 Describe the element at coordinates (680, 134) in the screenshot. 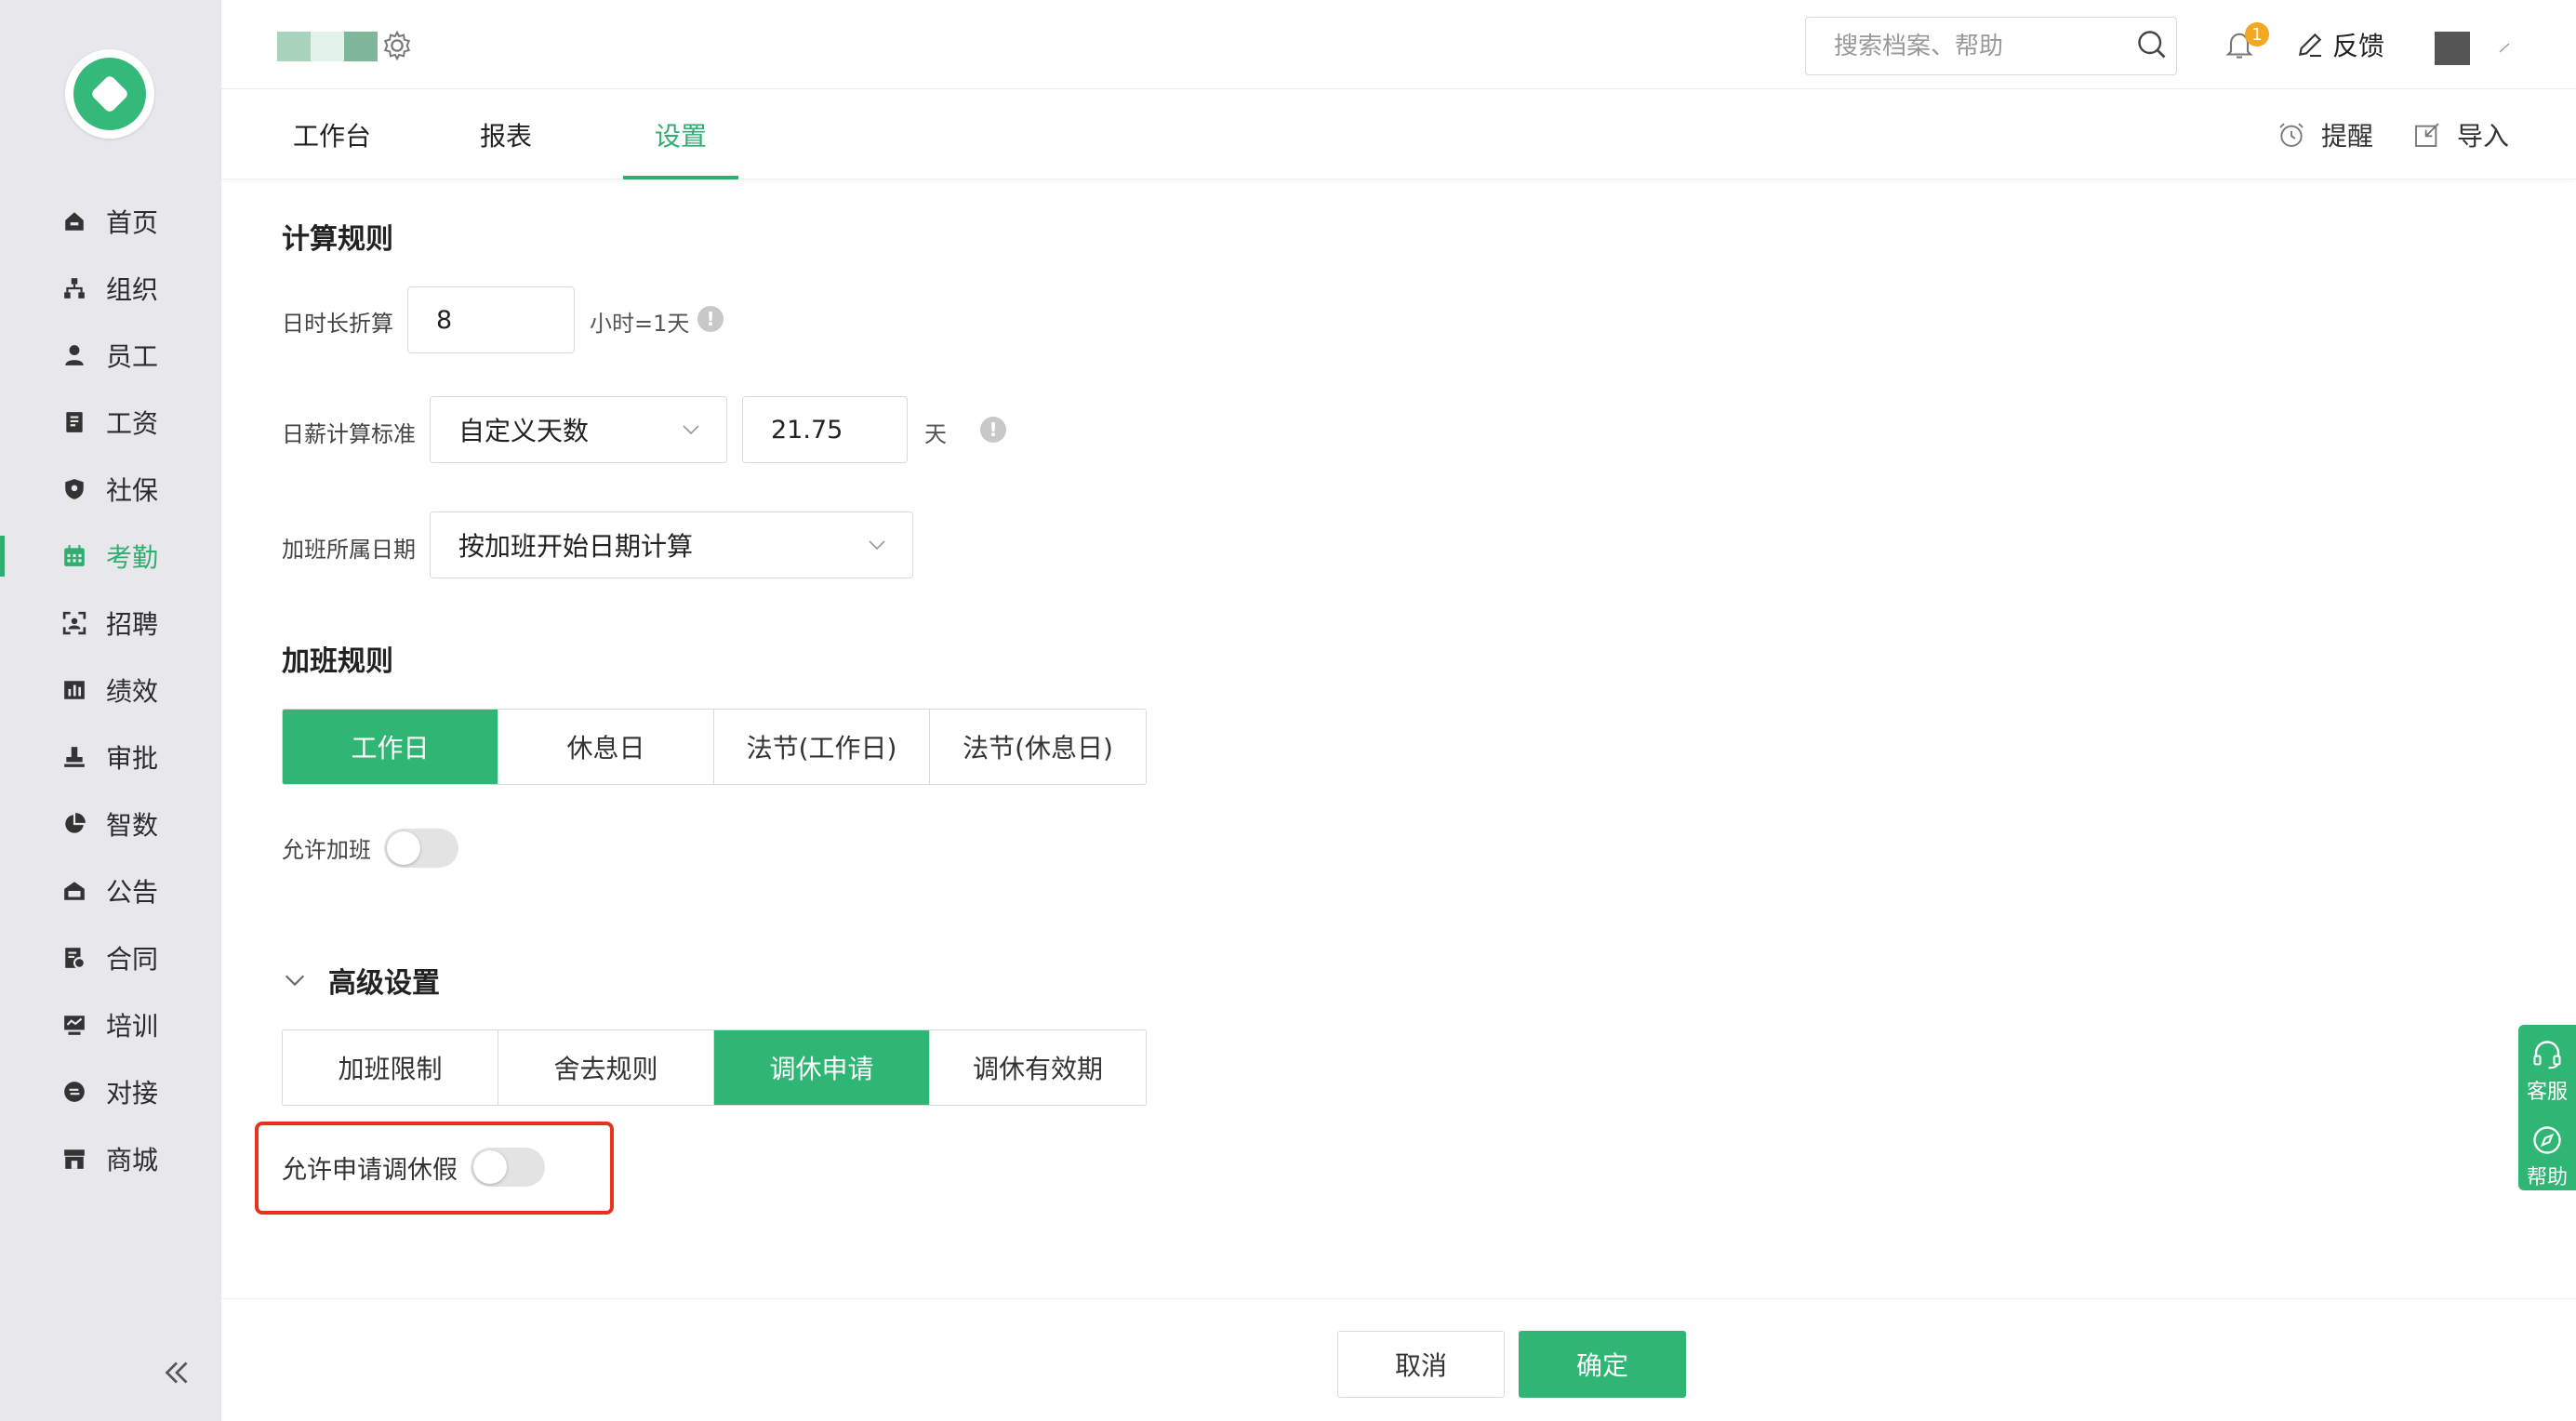

I see `tab-settings: 设置` at that location.